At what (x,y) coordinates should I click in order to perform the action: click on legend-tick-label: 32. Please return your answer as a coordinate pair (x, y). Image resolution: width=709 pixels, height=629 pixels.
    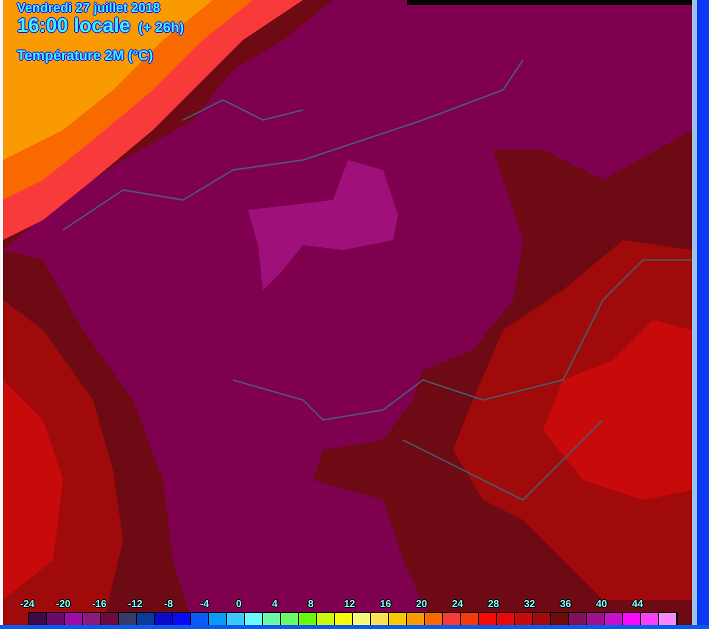
    Looking at the image, I should click on (530, 605).